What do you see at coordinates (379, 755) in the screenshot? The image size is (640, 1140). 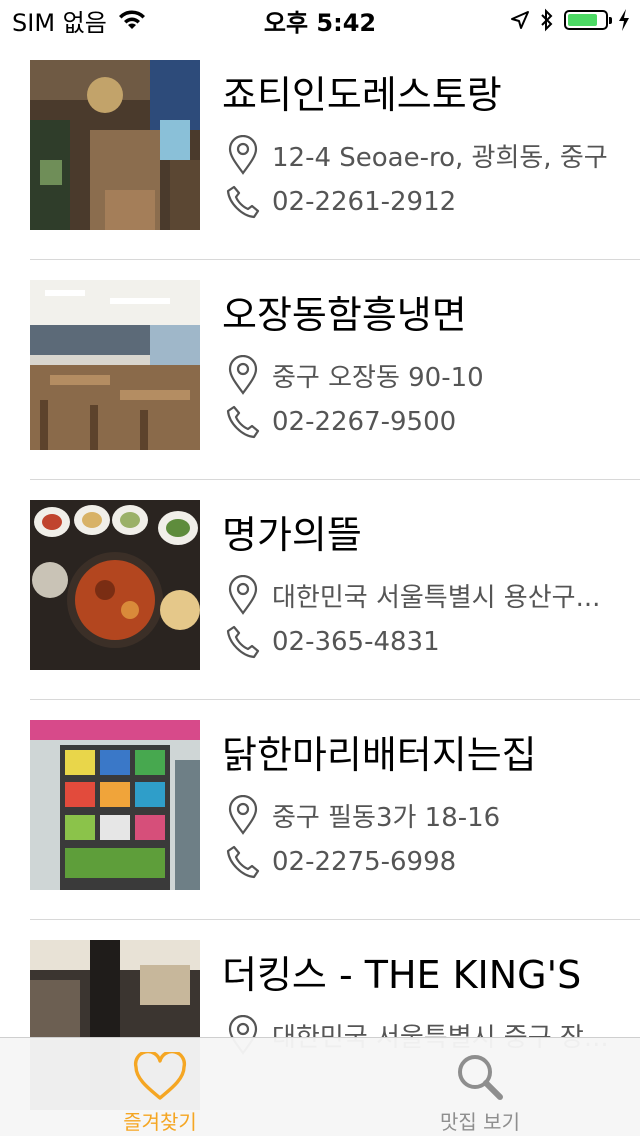 I see `restaurant-name: 닭한마리배터지는집` at bounding box center [379, 755].